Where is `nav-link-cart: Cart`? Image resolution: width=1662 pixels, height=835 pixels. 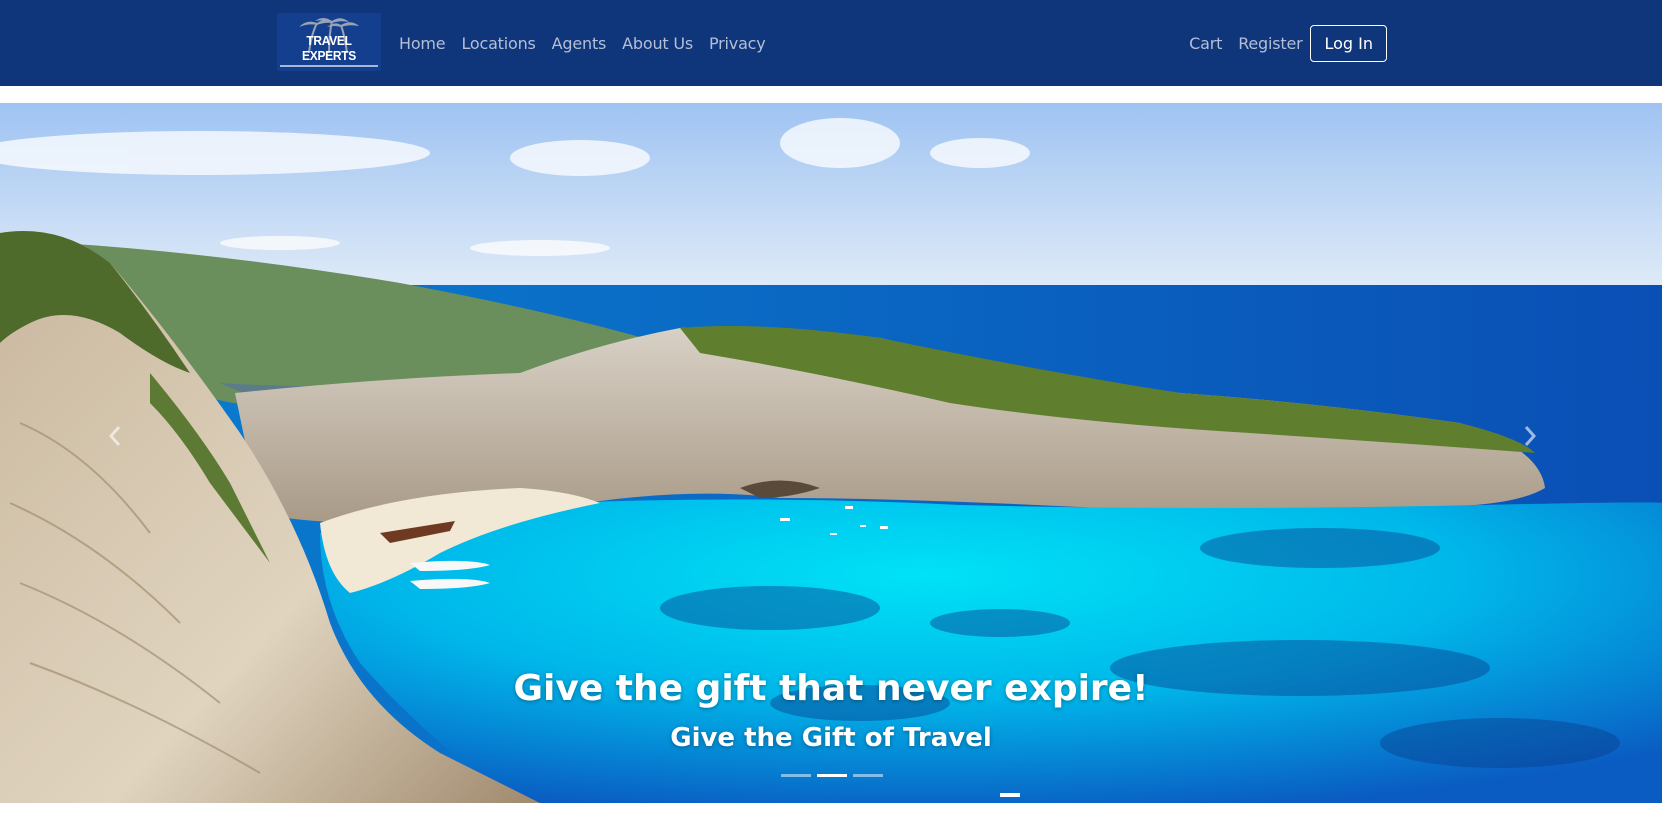 nav-link-cart: Cart is located at coordinates (1205, 43).